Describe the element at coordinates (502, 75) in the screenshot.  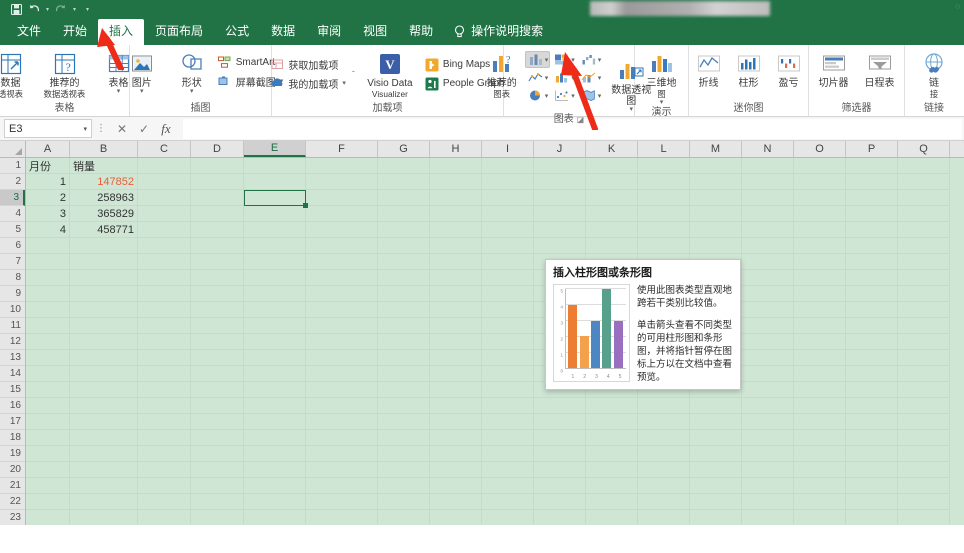
I see `recommended-charts-button: ? 推荐的 图表` at that location.